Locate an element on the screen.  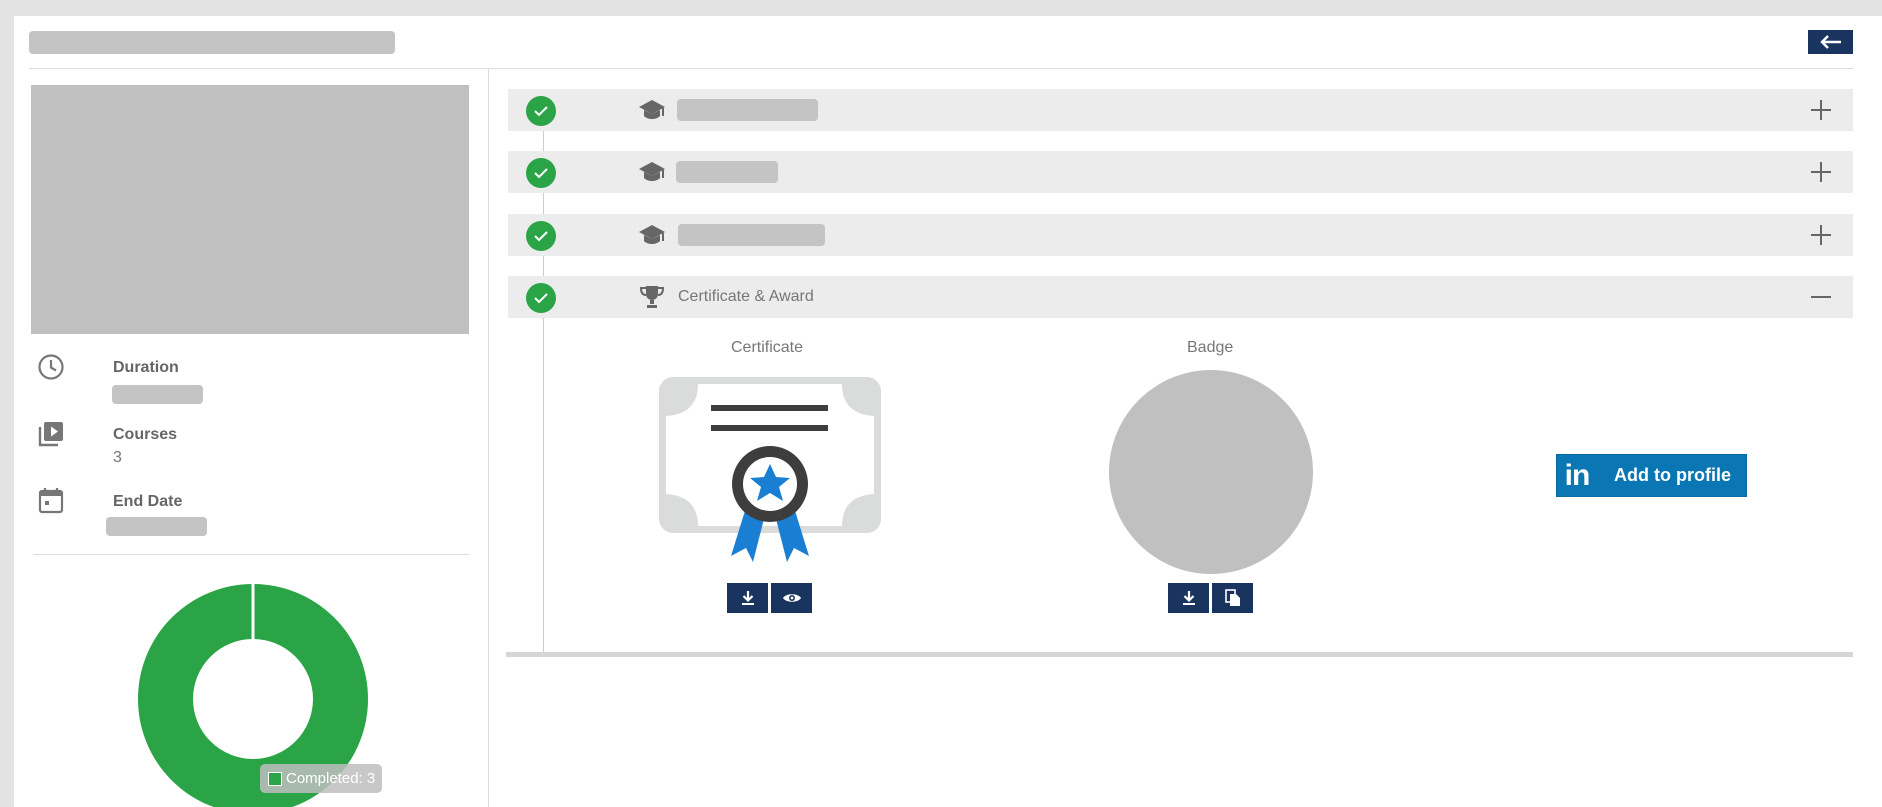
video-library-icon is located at coordinates (50, 434).